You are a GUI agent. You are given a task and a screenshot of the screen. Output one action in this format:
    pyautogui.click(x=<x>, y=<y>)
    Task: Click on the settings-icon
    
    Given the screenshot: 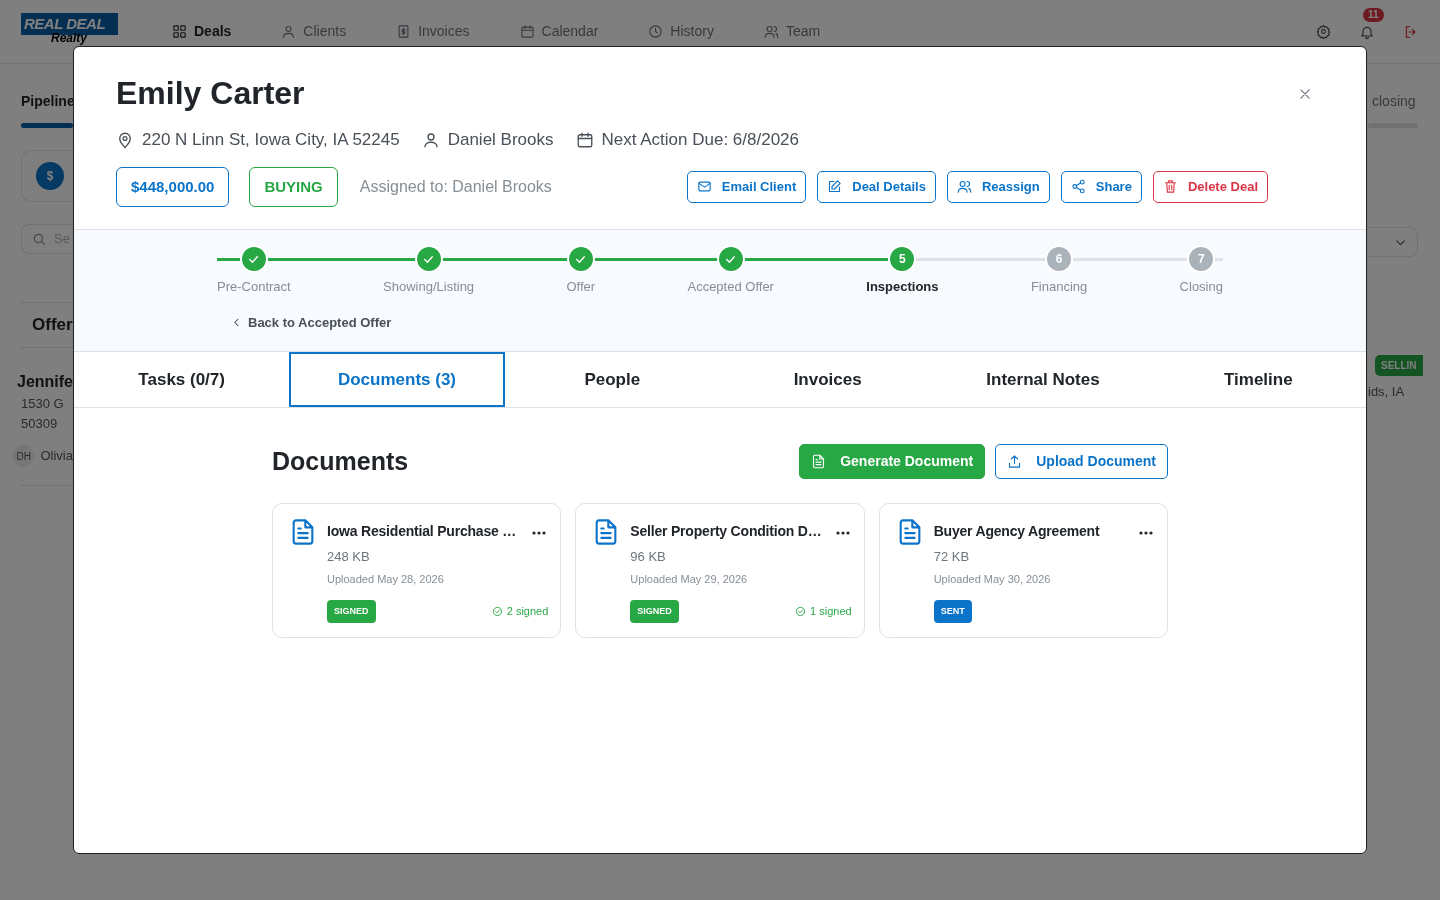 What is the action you would take?
    pyautogui.click(x=1323, y=31)
    